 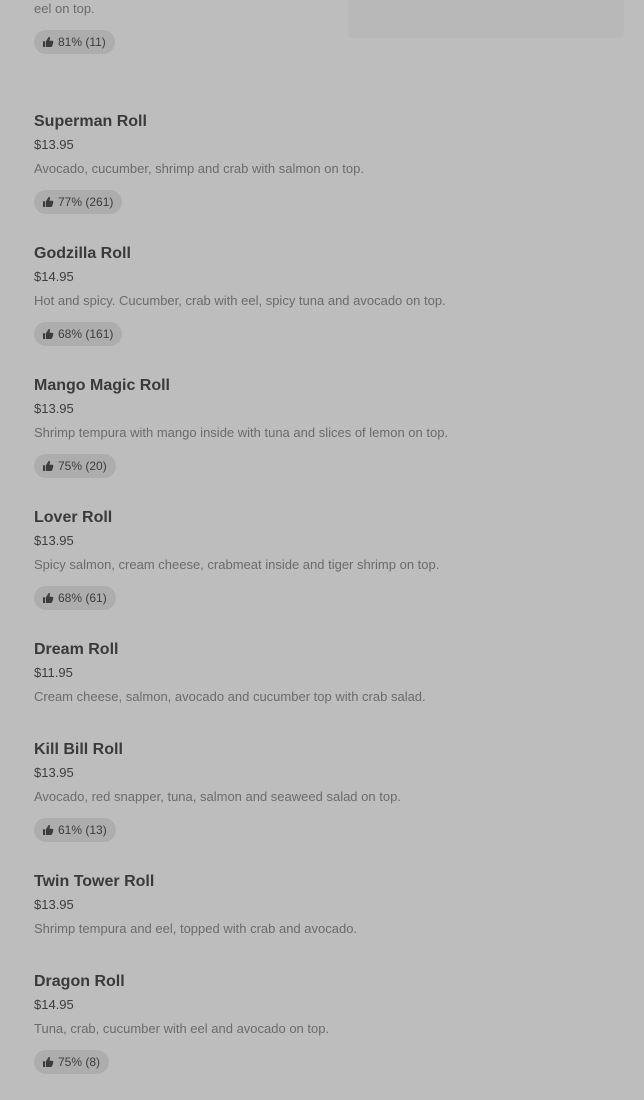 What do you see at coordinates (82, 466) in the screenshot?
I see `rating-text: 75% (20)` at bounding box center [82, 466].